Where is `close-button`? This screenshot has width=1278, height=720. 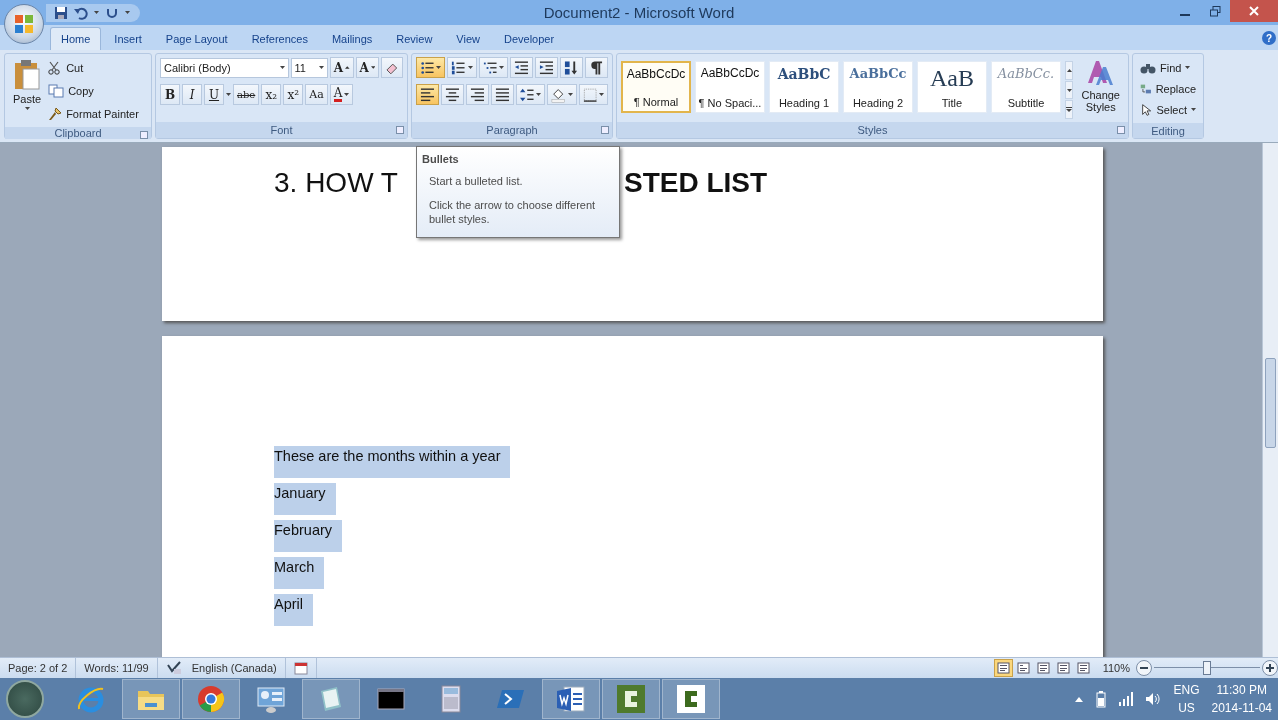 close-button is located at coordinates (1254, 11).